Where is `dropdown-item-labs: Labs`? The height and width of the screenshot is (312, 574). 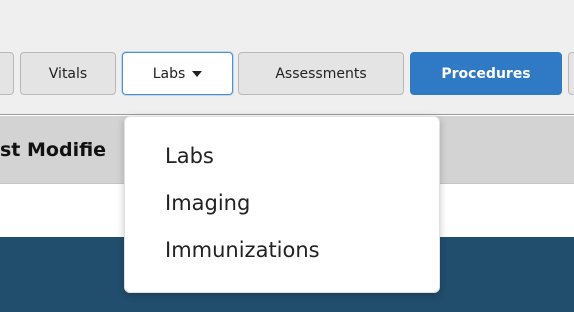 dropdown-item-labs: Labs is located at coordinates (282, 160).